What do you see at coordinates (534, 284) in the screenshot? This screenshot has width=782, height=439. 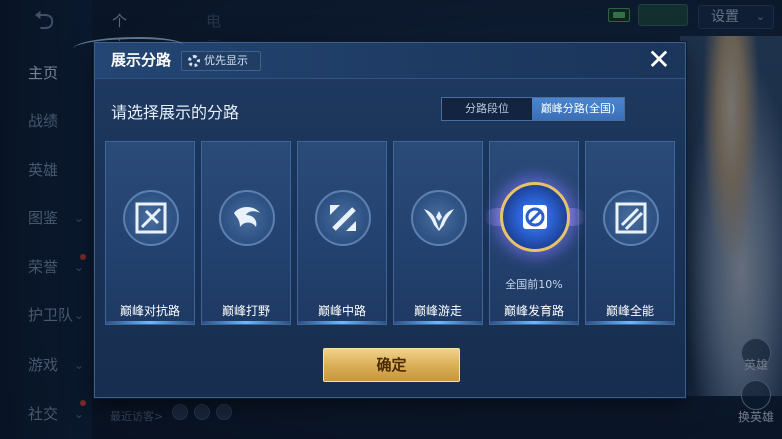 I see `lane-rank-label: 全国前10%` at bounding box center [534, 284].